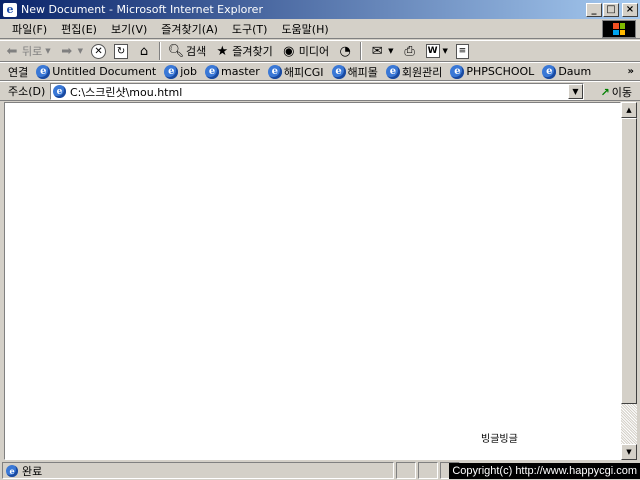 Image resolution: width=640 pixels, height=480 pixels. I want to click on link-label: 해피CGI, so click(303, 72).